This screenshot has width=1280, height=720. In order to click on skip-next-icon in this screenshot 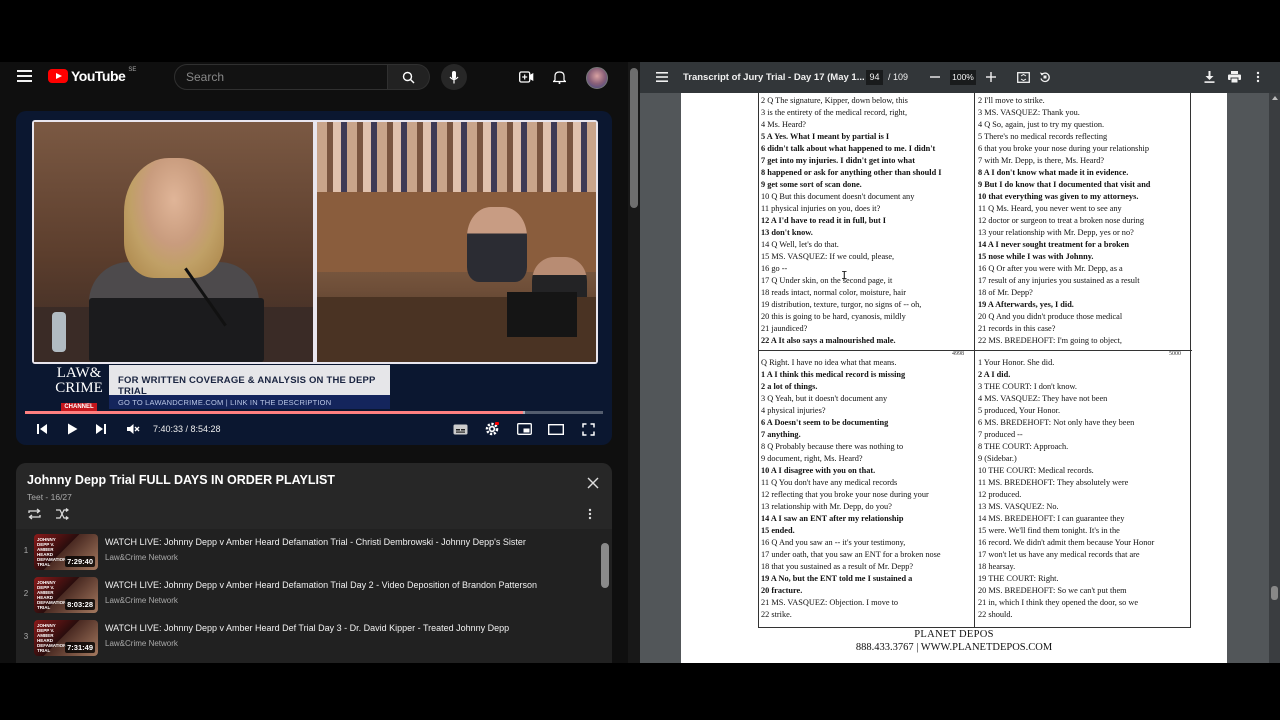, I will do `click(101, 429)`.